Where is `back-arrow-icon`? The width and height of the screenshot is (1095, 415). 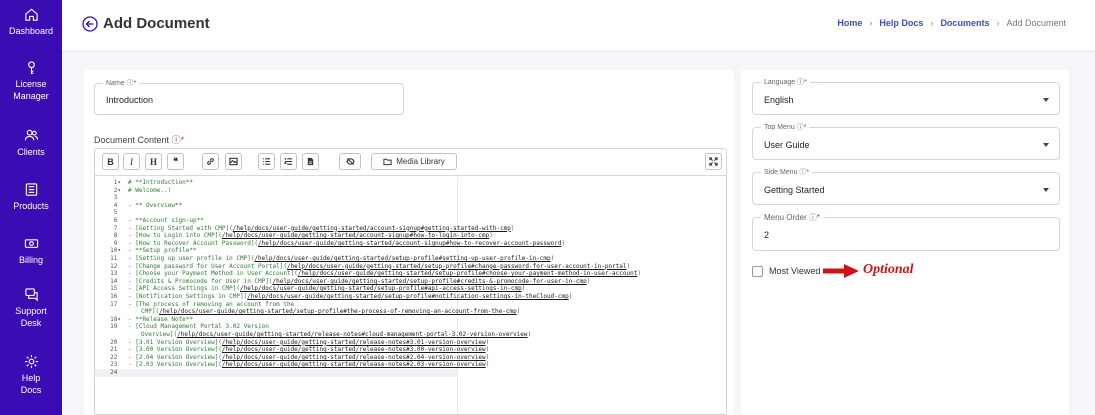 back-arrow-icon is located at coordinates (90, 24).